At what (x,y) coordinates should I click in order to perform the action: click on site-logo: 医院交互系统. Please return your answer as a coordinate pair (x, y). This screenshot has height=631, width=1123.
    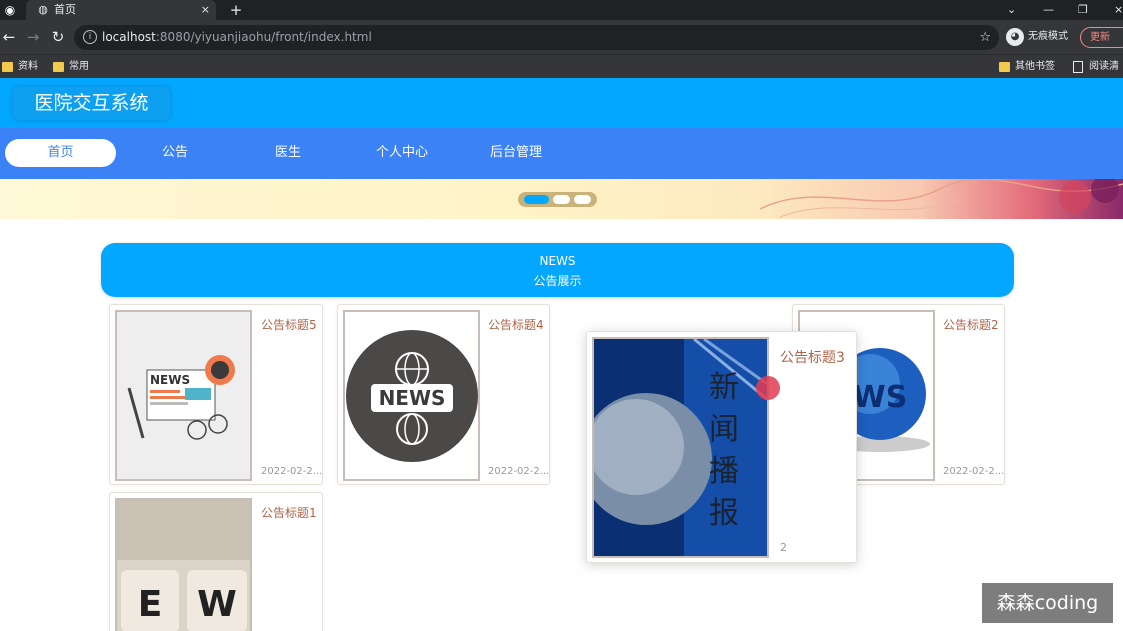
    Looking at the image, I should click on (91, 103).